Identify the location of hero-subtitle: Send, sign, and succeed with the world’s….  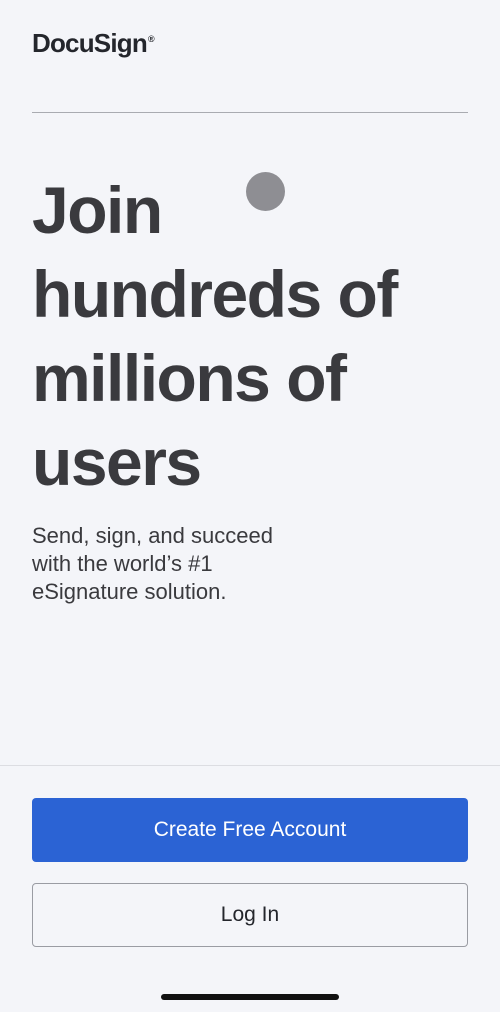
(242, 564).